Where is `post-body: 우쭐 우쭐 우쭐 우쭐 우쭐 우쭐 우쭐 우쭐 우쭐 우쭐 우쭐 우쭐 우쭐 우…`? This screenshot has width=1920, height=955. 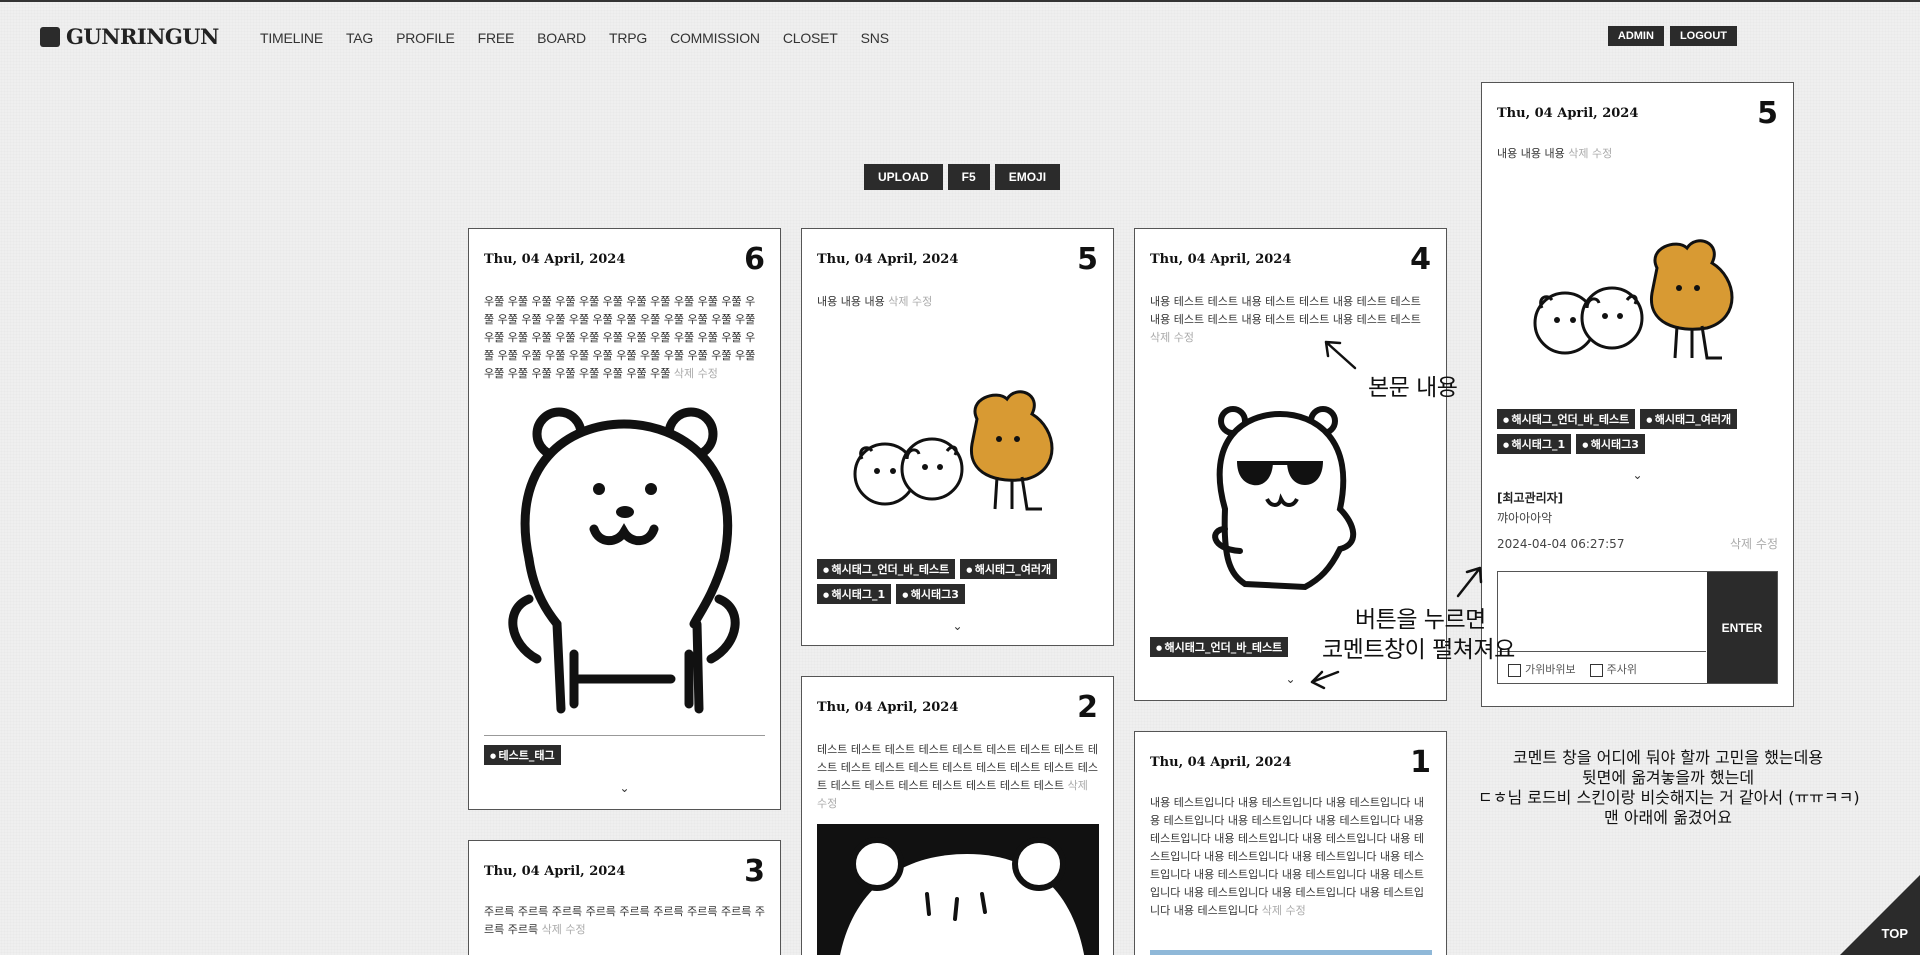
post-body: 우쭐 우쭐 우쭐 우쭐 우쭐 우쭐 우쭐 우쭐 우쭐 우쭐 우쭐 우쭐 우쭐 우… is located at coordinates (624, 338).